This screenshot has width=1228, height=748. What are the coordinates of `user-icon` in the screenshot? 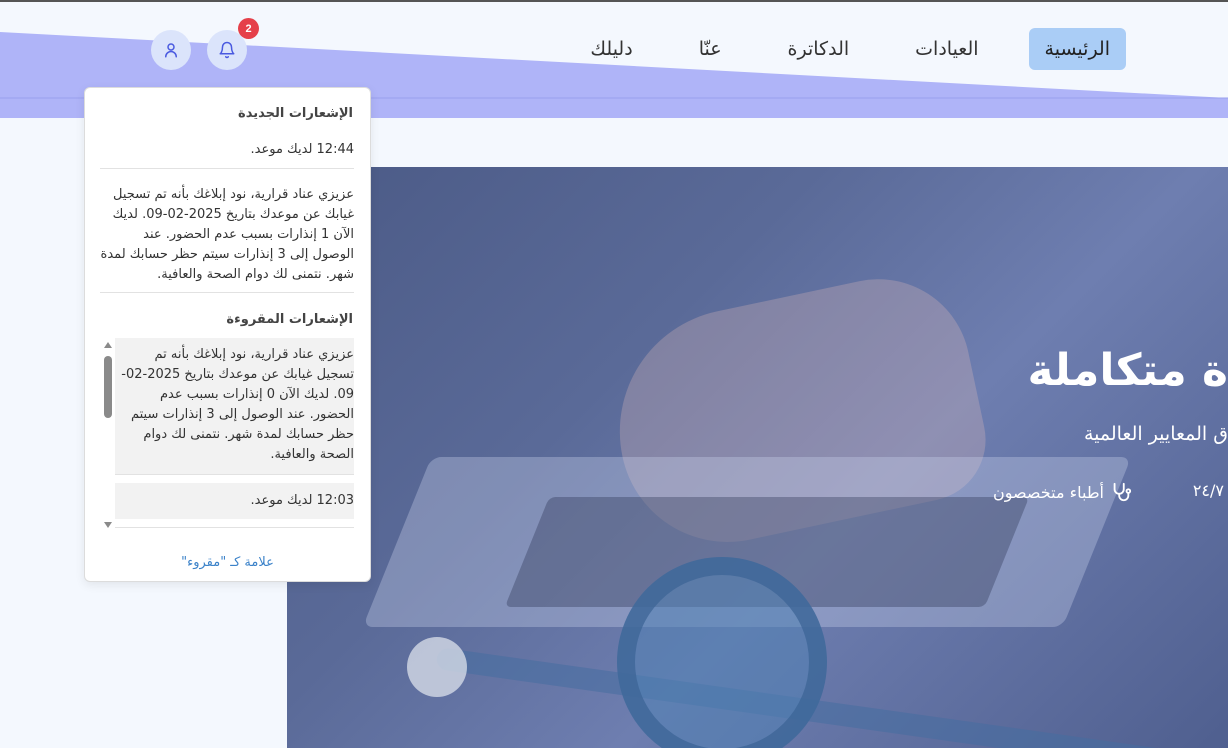 It's located at (171, 50).